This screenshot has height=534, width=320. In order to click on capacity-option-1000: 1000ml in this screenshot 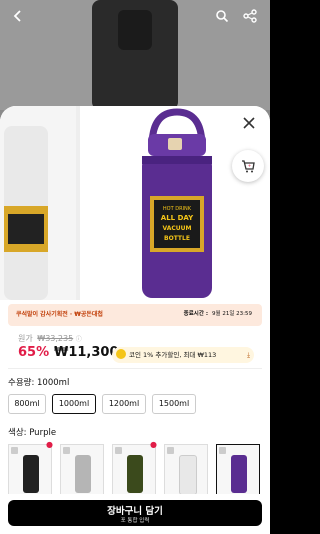, I will do `click(74, 404)`.